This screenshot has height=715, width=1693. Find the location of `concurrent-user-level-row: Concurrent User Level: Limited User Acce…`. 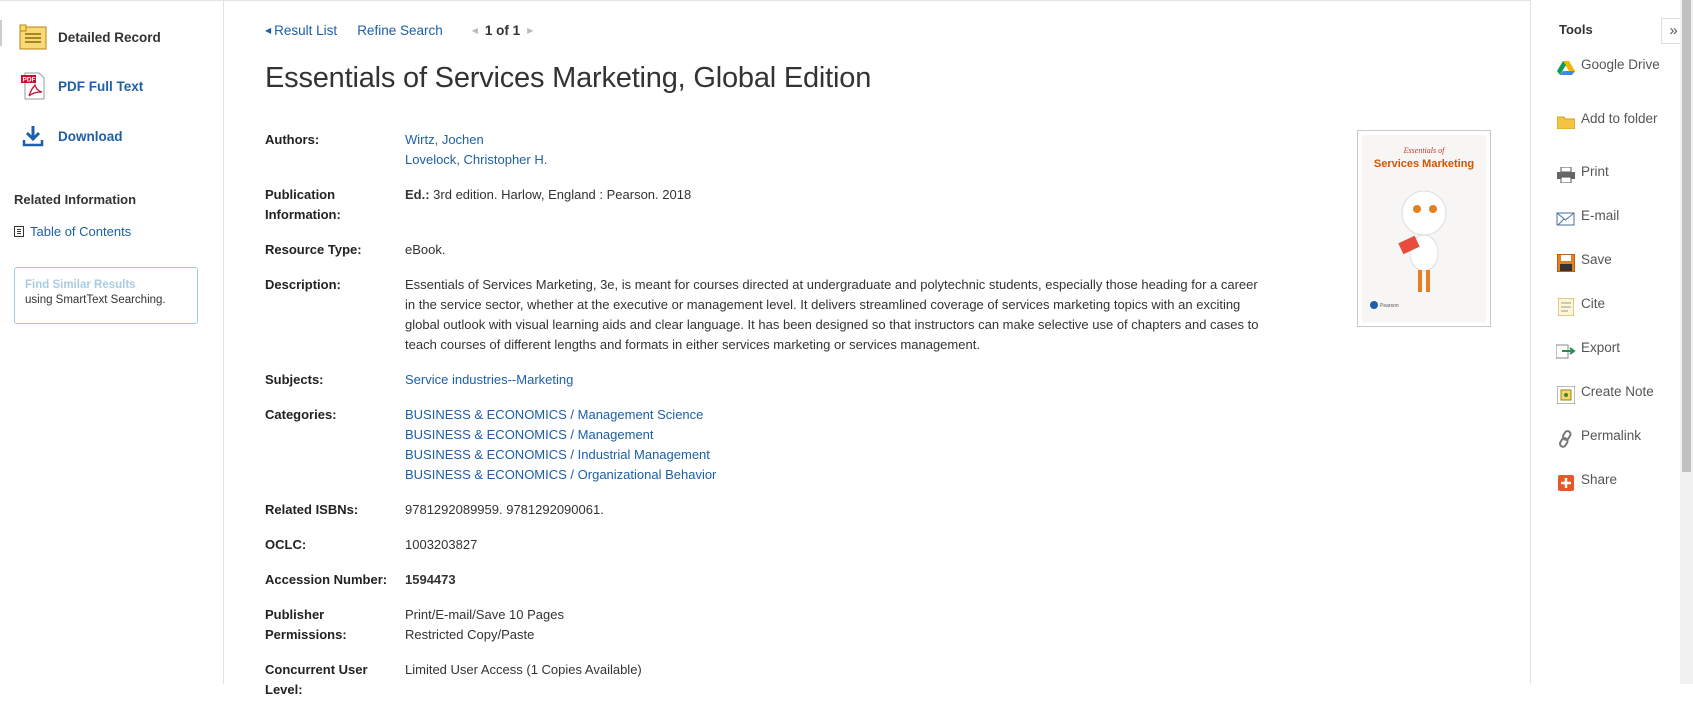

concurrent-user-level-row: Concurrent User Level: Limited User Acce… is located at coordinates (805, 680).